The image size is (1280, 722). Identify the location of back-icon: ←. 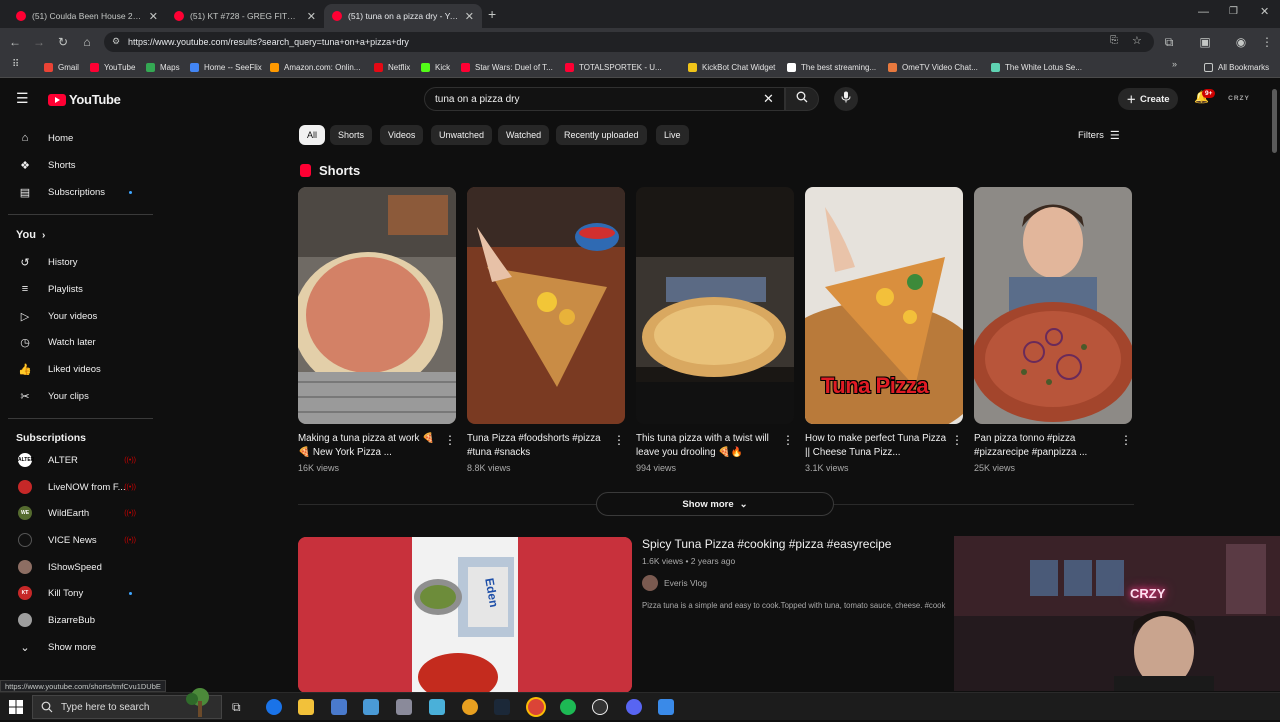
(15, 42).